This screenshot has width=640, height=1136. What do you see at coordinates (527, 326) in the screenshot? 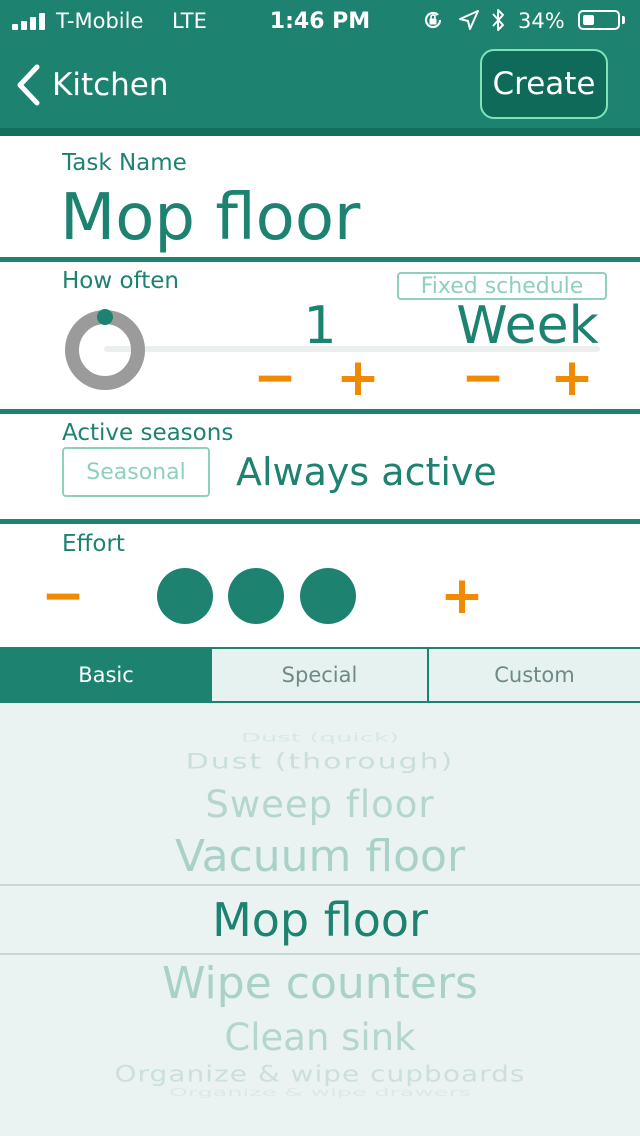
I see `frequency-unit: Week` at bounding box center [527, 326].